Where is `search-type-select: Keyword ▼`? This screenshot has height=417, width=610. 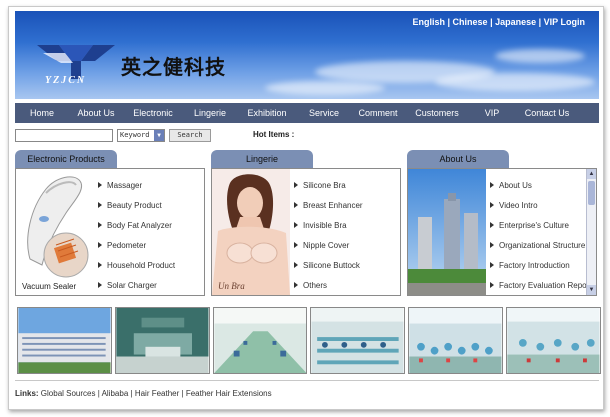 search-type-select: Keyword ▼ is located at coordinates (141, 135).